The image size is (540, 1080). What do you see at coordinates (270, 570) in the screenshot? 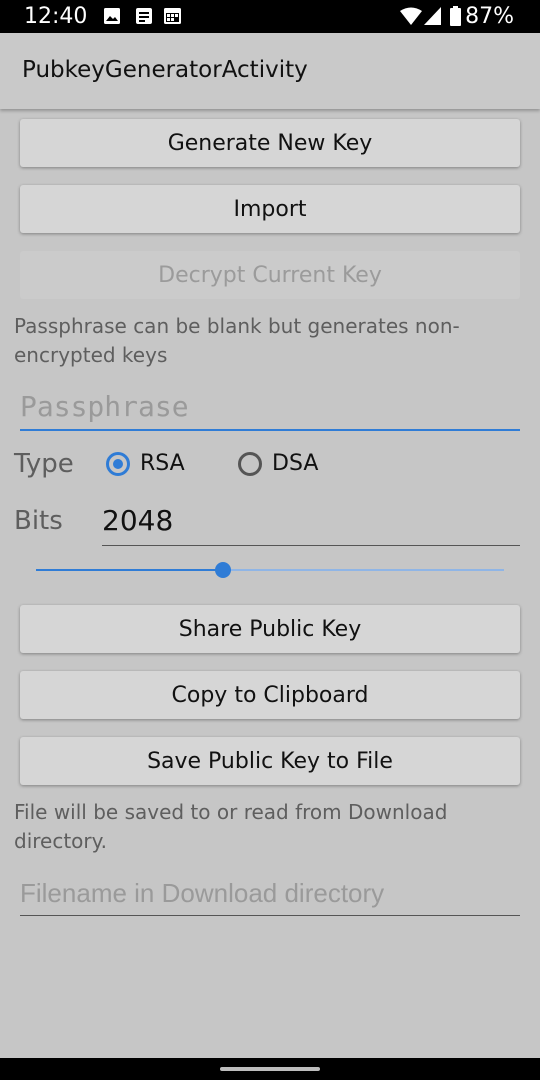
I see `bits-slider` at bounding box center [270, 570].